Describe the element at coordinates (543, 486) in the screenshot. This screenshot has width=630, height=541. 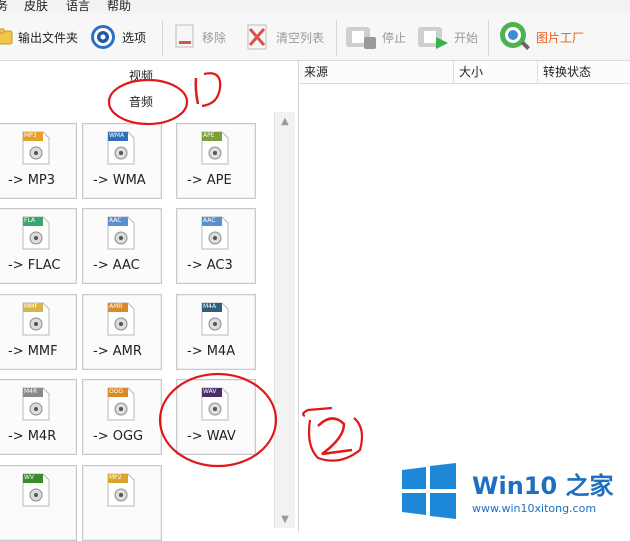
I see `watermark-title: Win10 之家` at that location.